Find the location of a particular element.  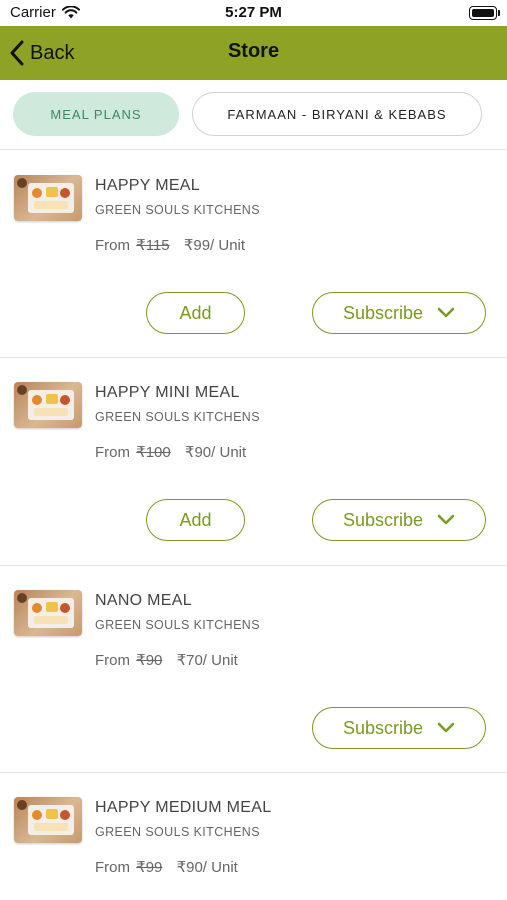

product-name: HAPPY MEDIUM MEAL is located at coordinates (183, 808).